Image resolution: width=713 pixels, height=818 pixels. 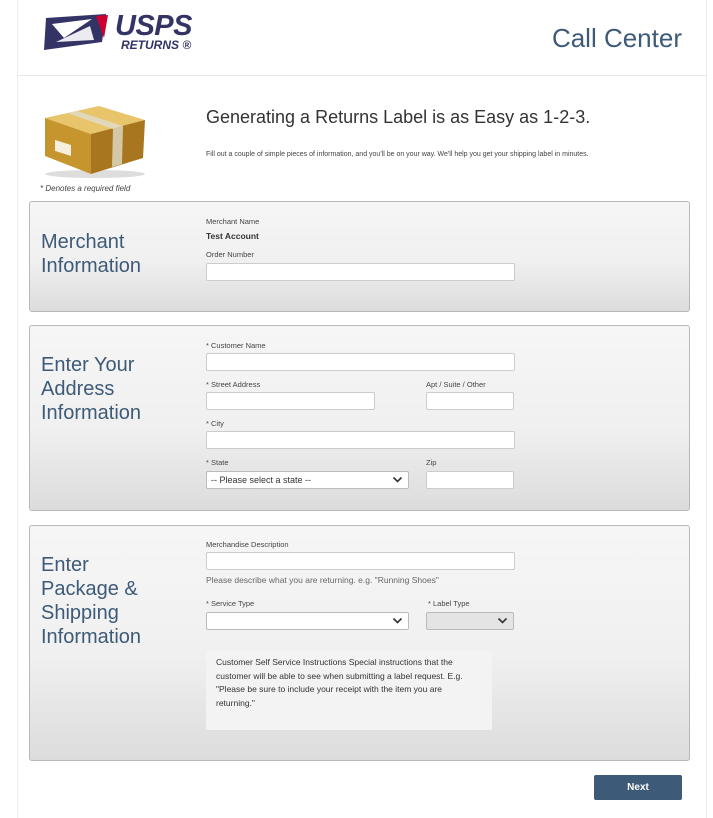 What do you see at coordinates (80, 613) in the screenshot?
I see `section-title-line: Shipping` at bounding box center [80, 613].